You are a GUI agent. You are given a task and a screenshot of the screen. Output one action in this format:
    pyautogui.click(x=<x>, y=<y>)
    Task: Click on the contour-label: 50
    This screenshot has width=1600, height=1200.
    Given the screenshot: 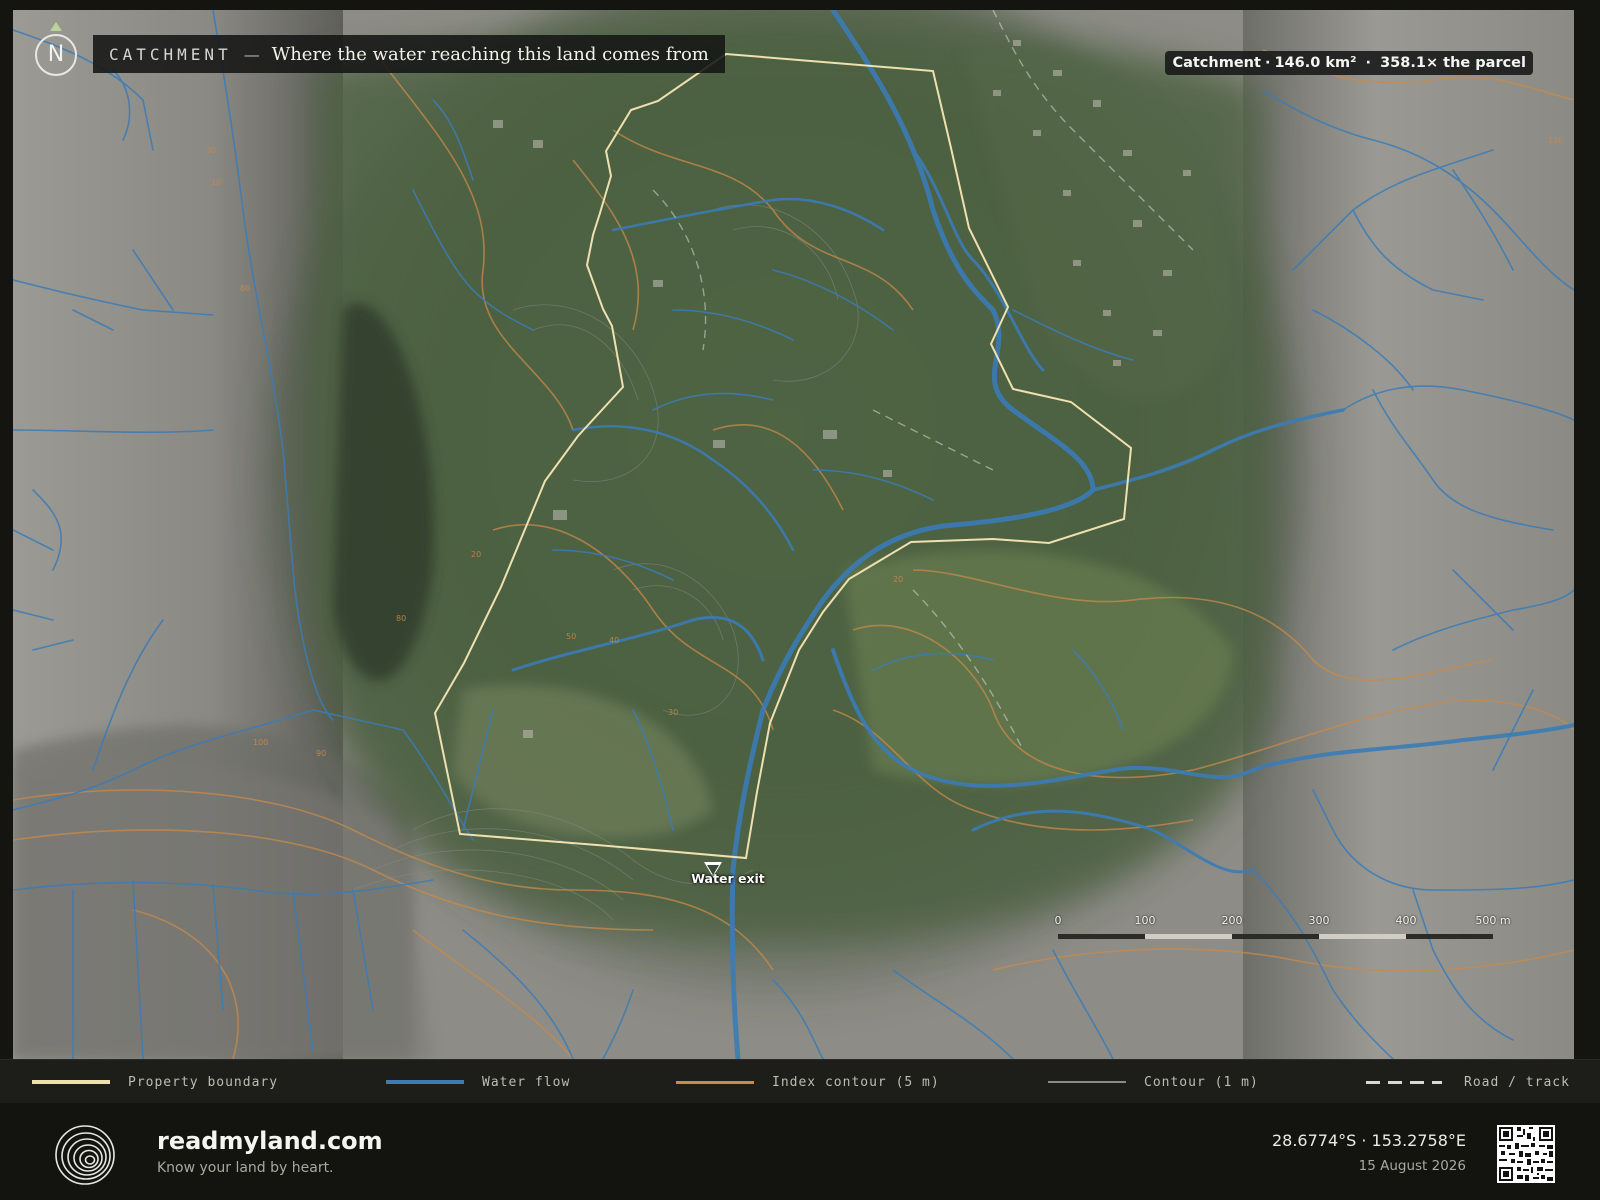 What is the action you would take?
    pyautogui.click(x=571, y=636)
    